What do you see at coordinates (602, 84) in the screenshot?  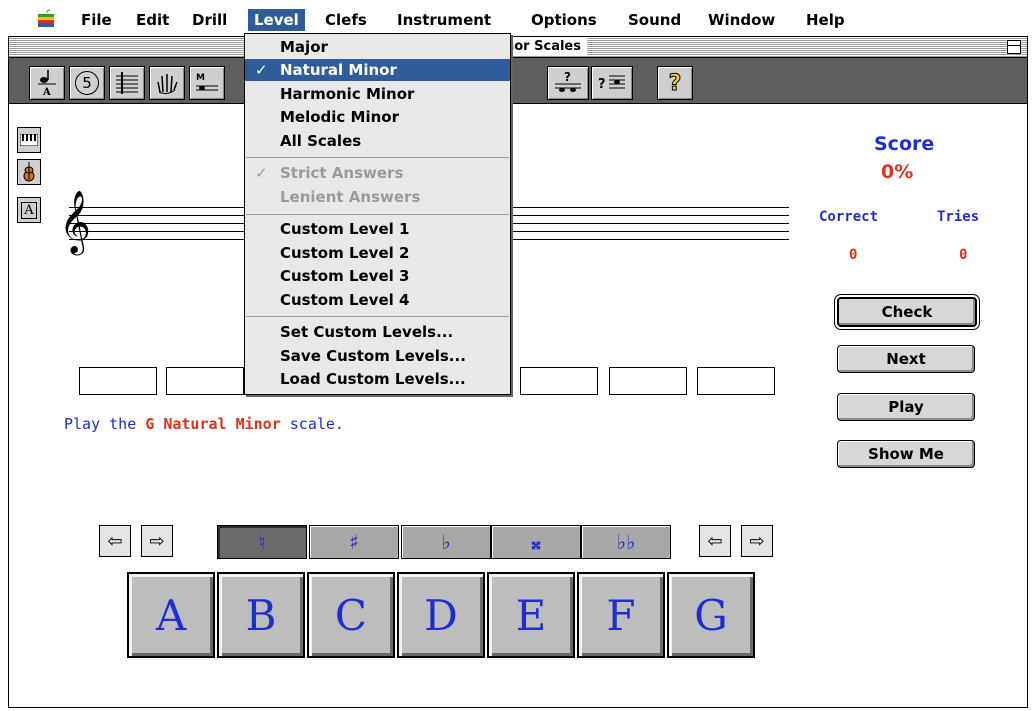 I see `question-staff-mark: ?` at bounding box center [602, 84].